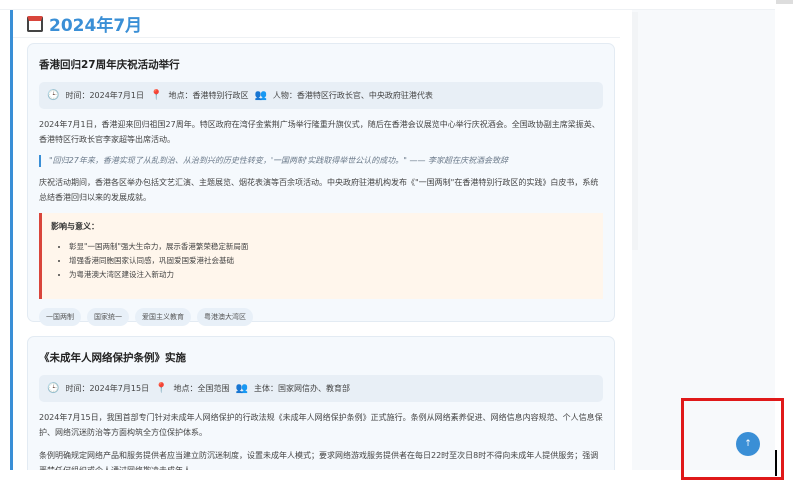  What do you see at coordinates (331, 275) in the screenshot?
I see `impact-item: 为粤港澳大湾区建设注入新动力` at bounding box center [331, 275].